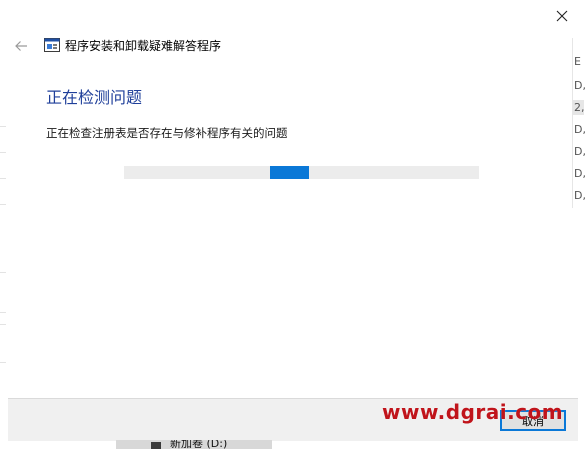 This screenshot has height=449, width=585. Describe the element at coordinates (94, 97) in the screenshot. I see `page-heading: 正在检测问题` at that location.